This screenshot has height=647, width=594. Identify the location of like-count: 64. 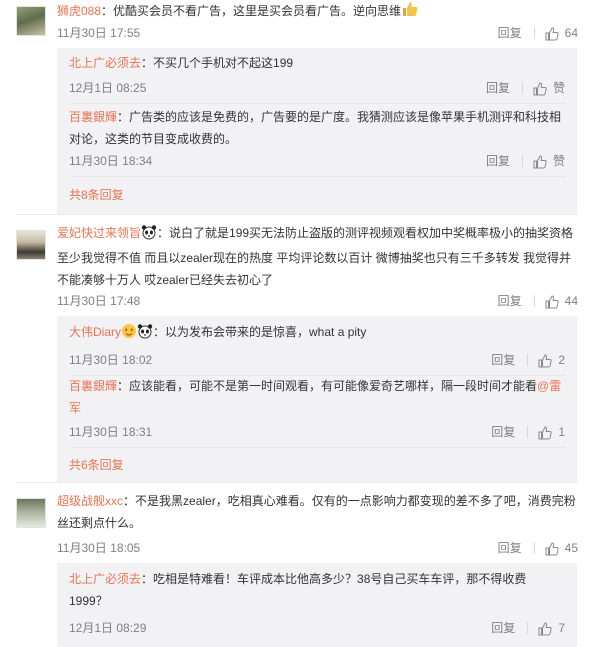
(571, 33).